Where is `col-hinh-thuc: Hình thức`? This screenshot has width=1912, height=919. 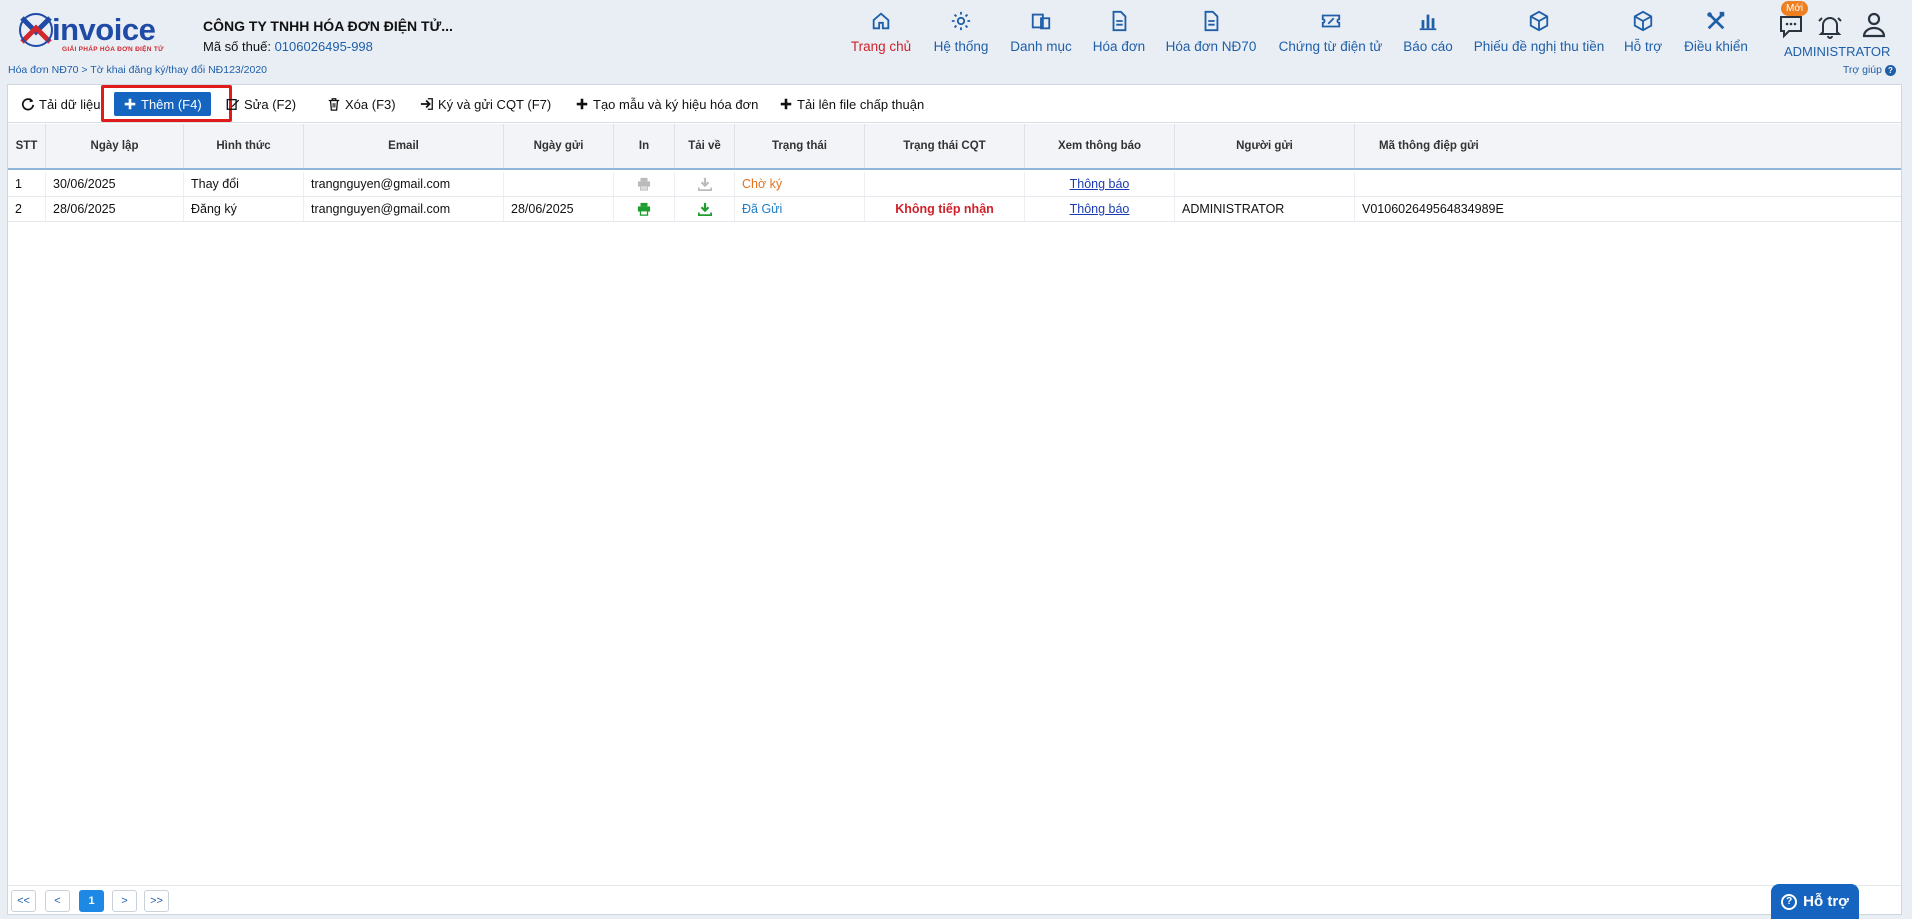
col-hinh-thuc: Hình thức is located at coordinates (244, 146).